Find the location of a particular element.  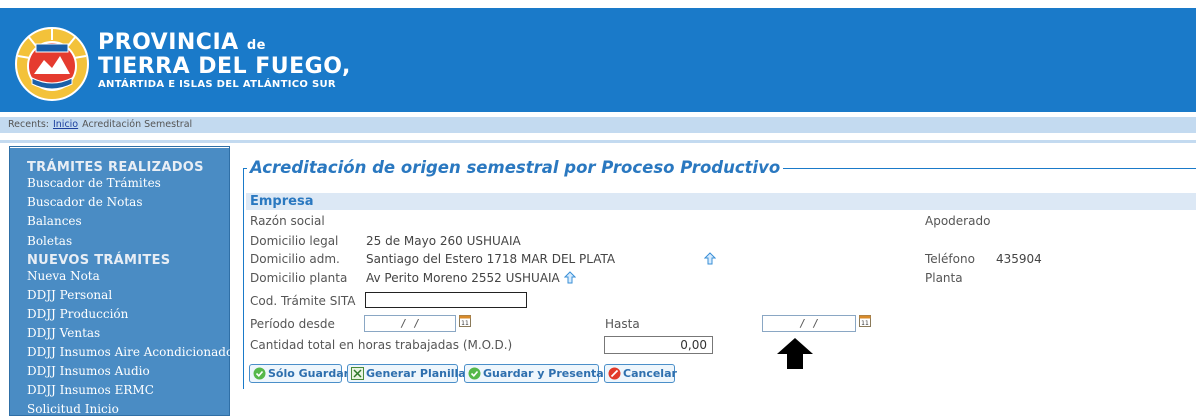

planta-label: Planta is located at coordinates (944, 278).